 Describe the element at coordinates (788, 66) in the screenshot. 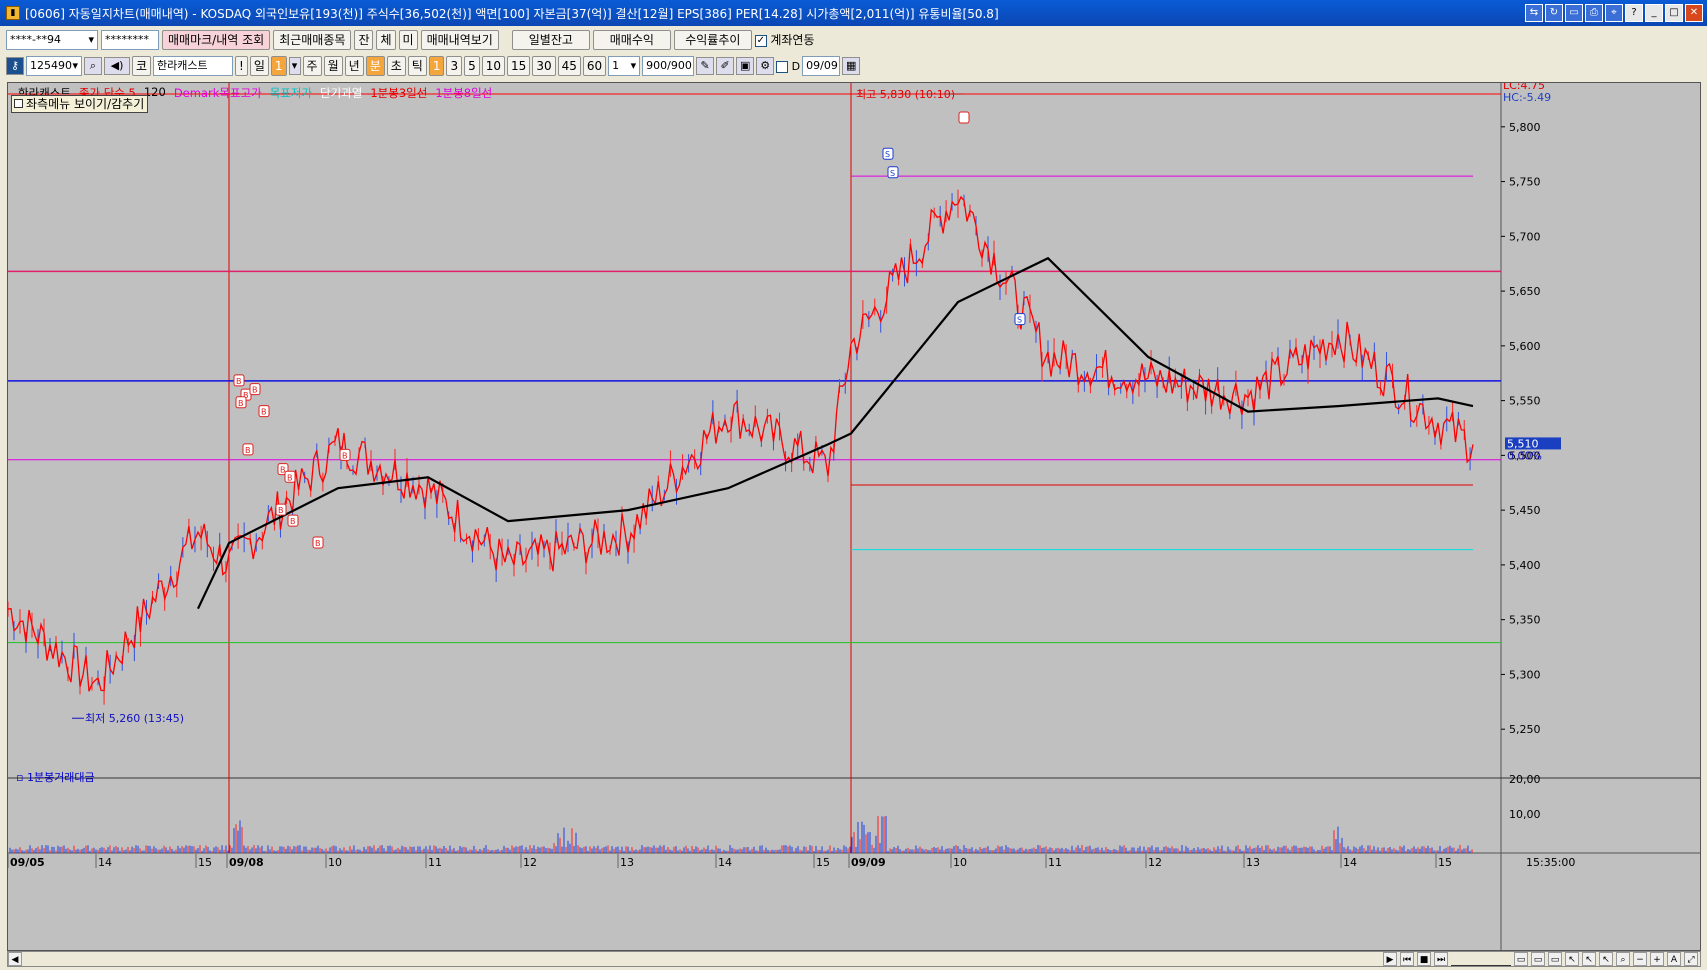

I see `date-checkbox: D` at that location.